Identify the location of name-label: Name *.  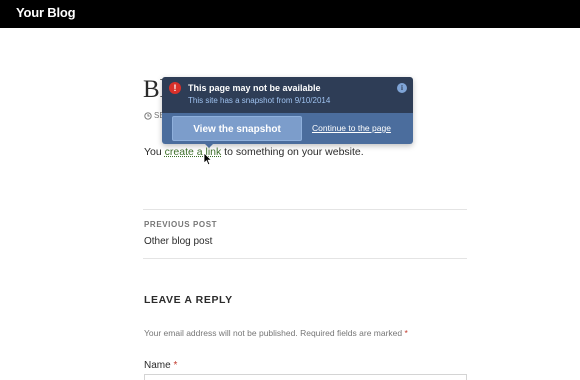
(160, 365).